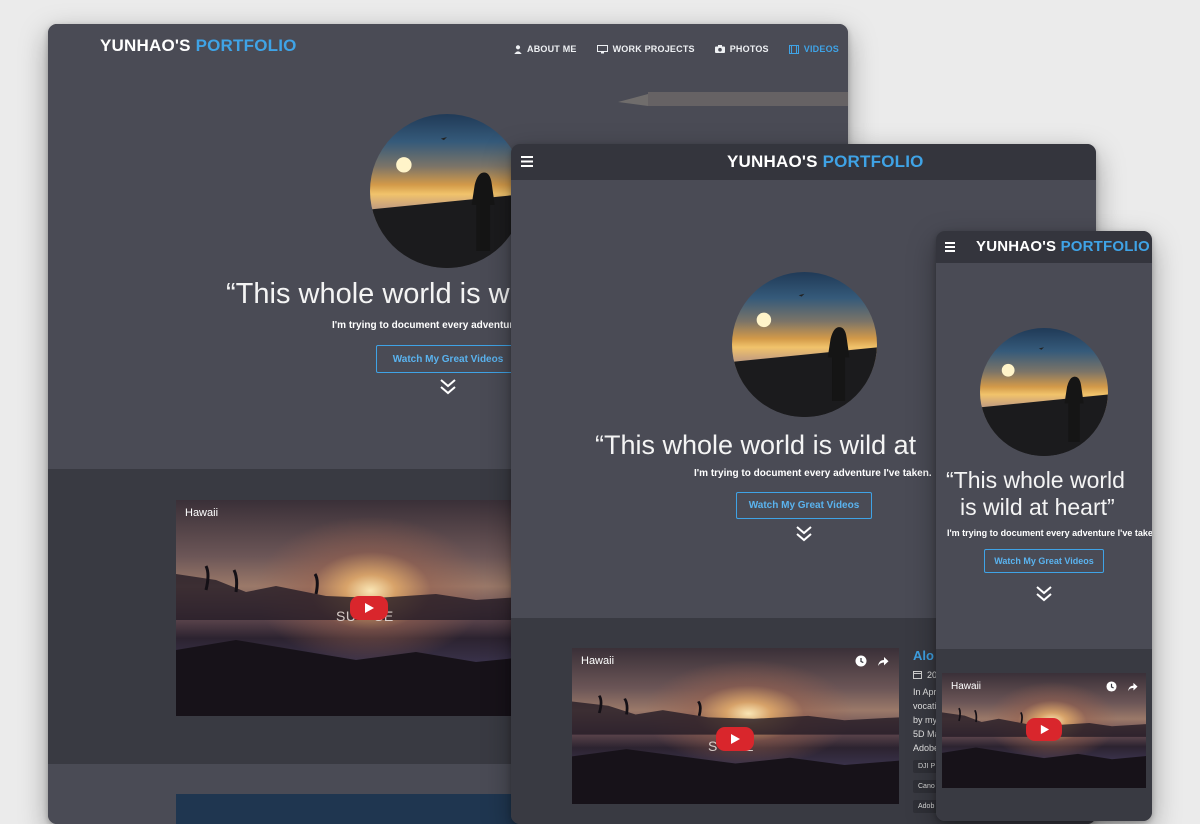  What do you see at coordinates (749, 49) in the screenshot?
I see `nav-label: PHOTOS` at bounding box center [749, 49].